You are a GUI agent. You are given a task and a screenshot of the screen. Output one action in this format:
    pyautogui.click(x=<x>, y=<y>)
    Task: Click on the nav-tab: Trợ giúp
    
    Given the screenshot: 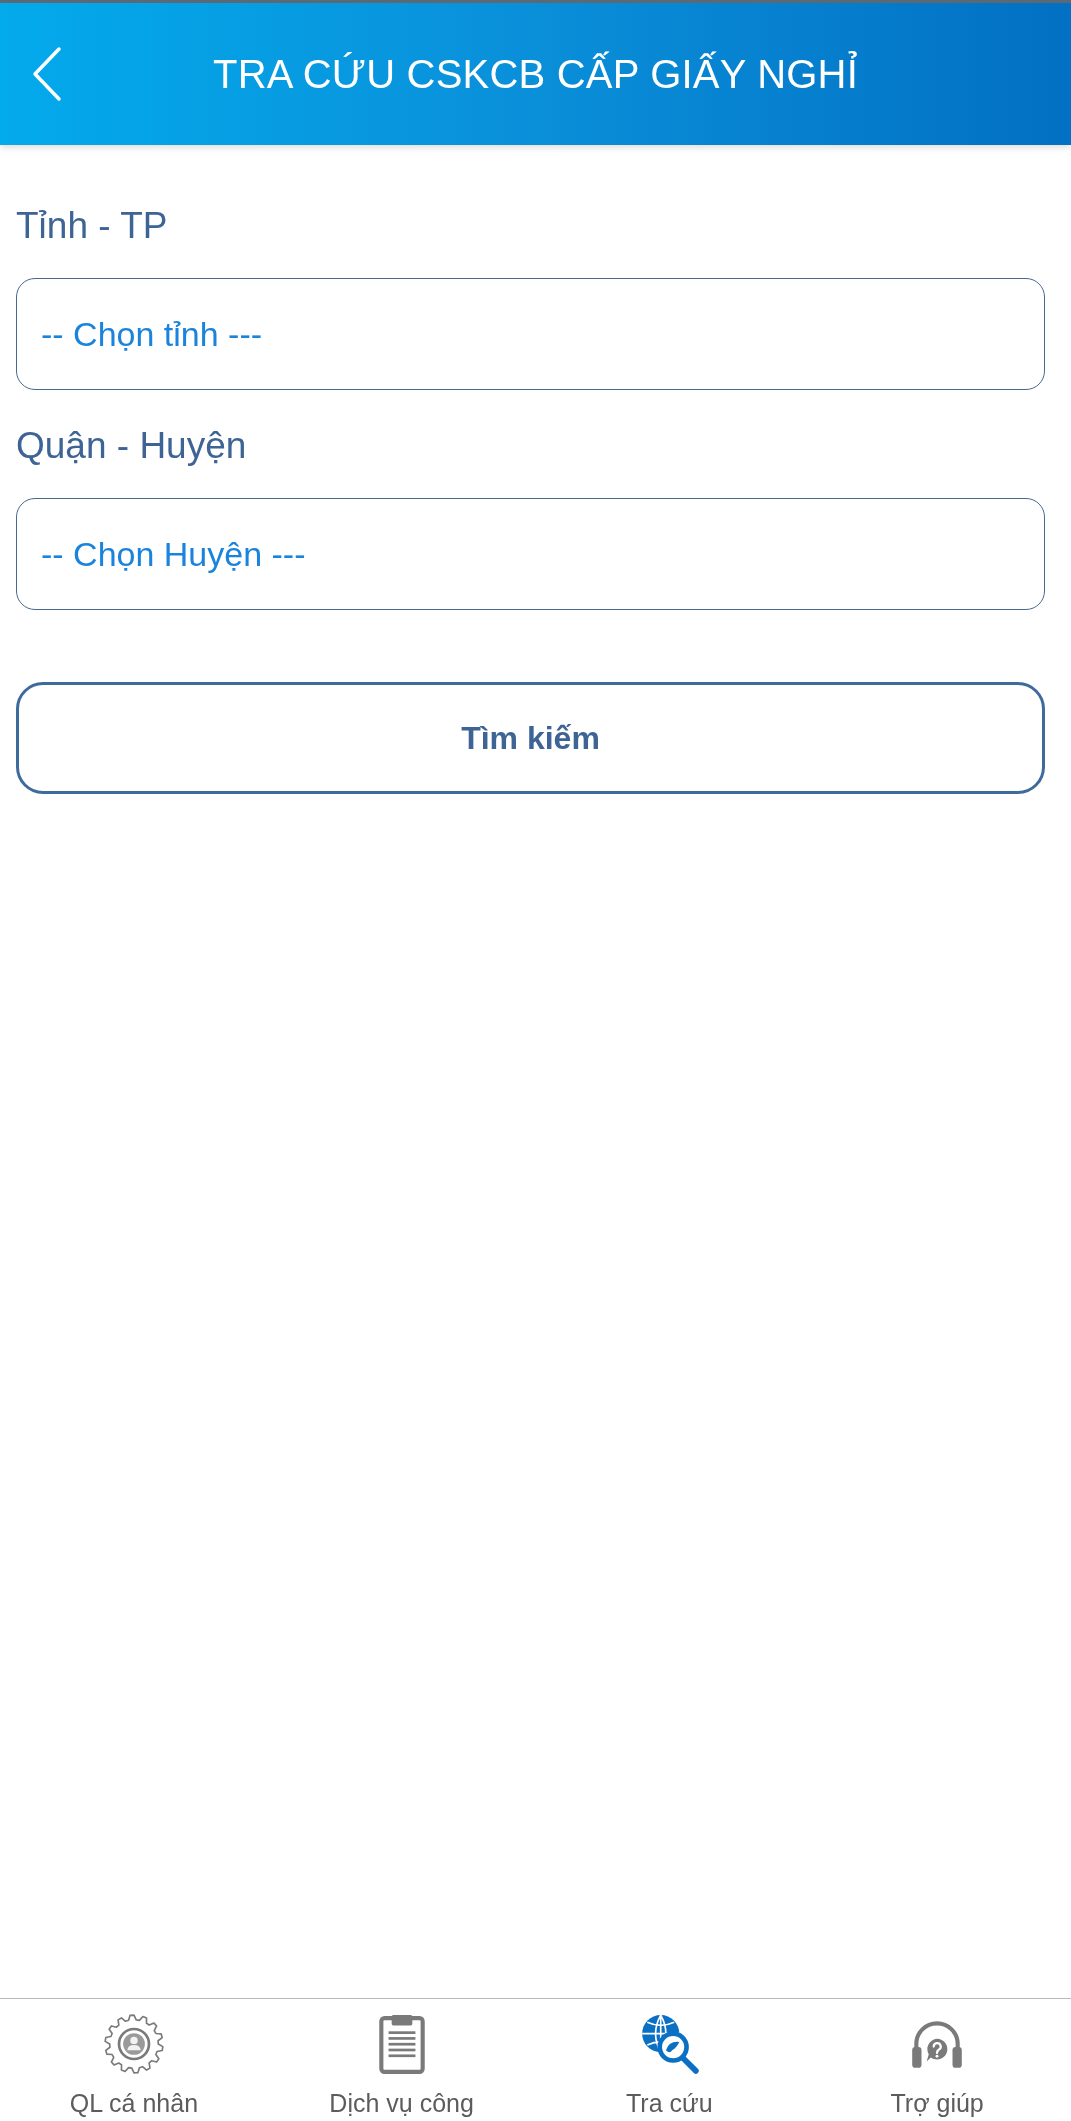 What is the action you would take?
    pyautogui.click(x=937, y=2060)
    